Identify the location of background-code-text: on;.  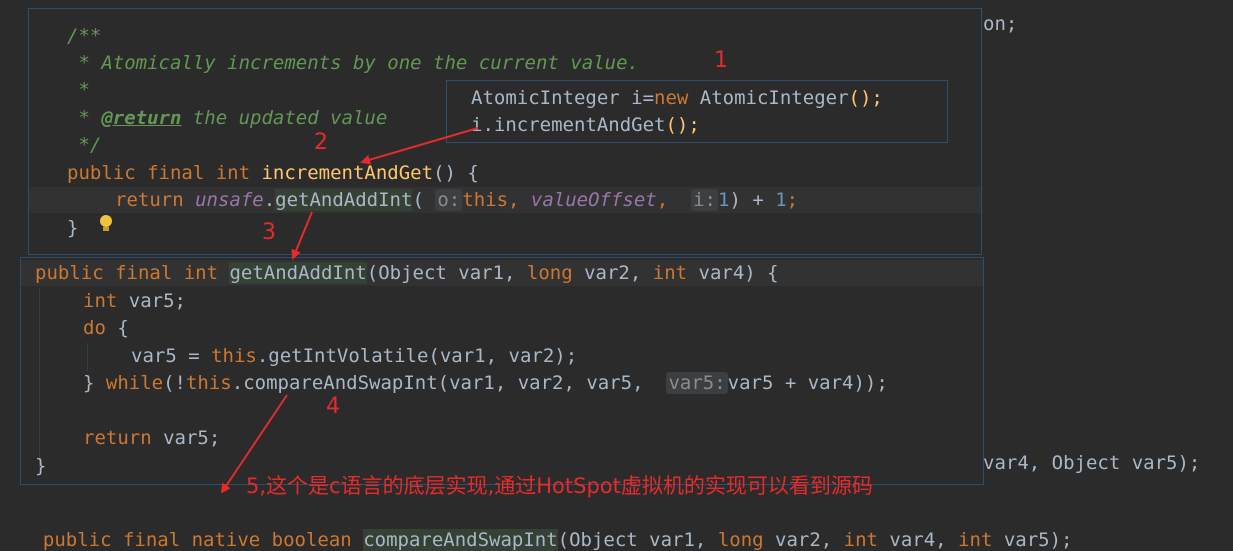
(1000, 24).